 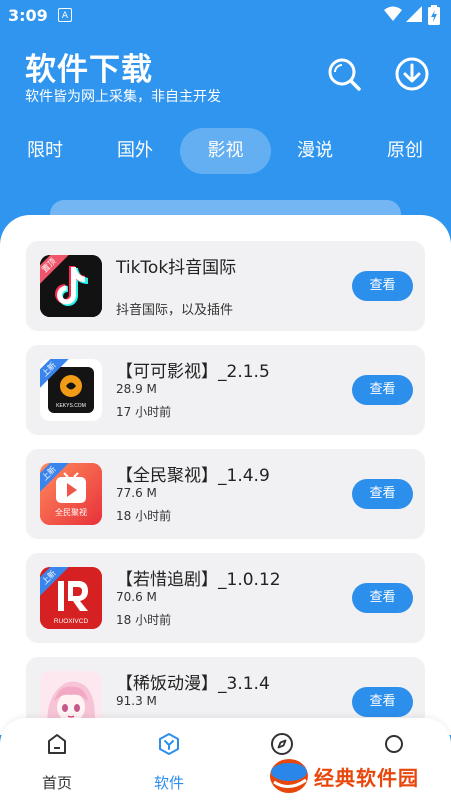 What do you see at coordinates (414, 14) in the screenshot?
I see `signal-icon` at bounding box center [414, 14].